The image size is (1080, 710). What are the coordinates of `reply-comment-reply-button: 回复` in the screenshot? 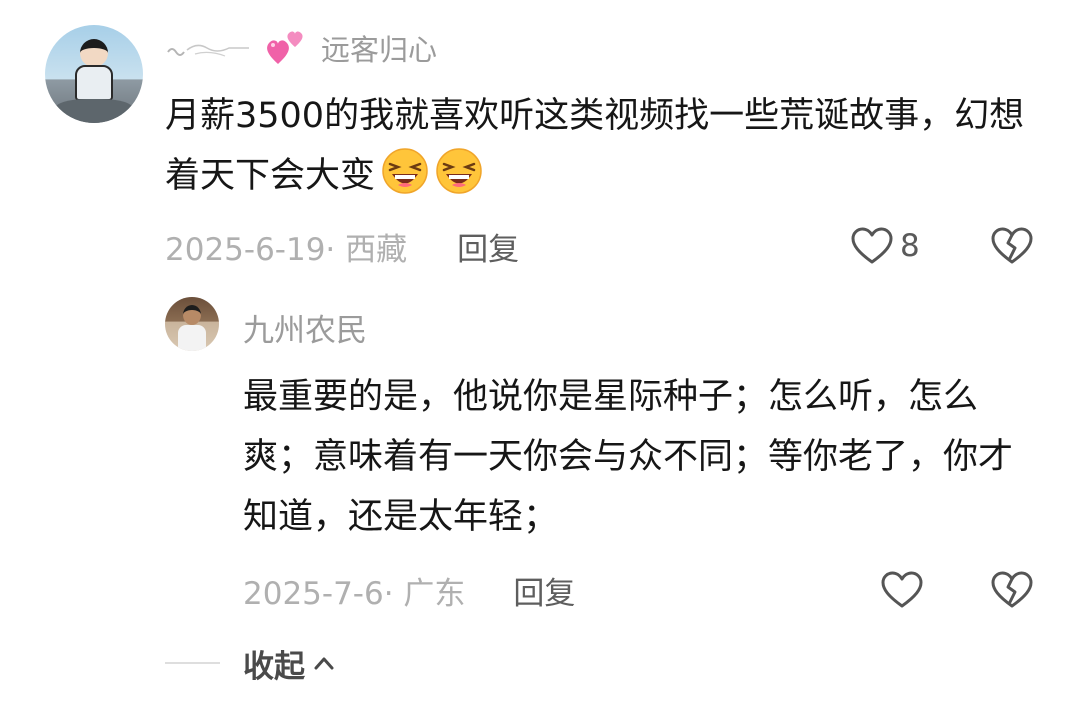 It's located at (544, 590).